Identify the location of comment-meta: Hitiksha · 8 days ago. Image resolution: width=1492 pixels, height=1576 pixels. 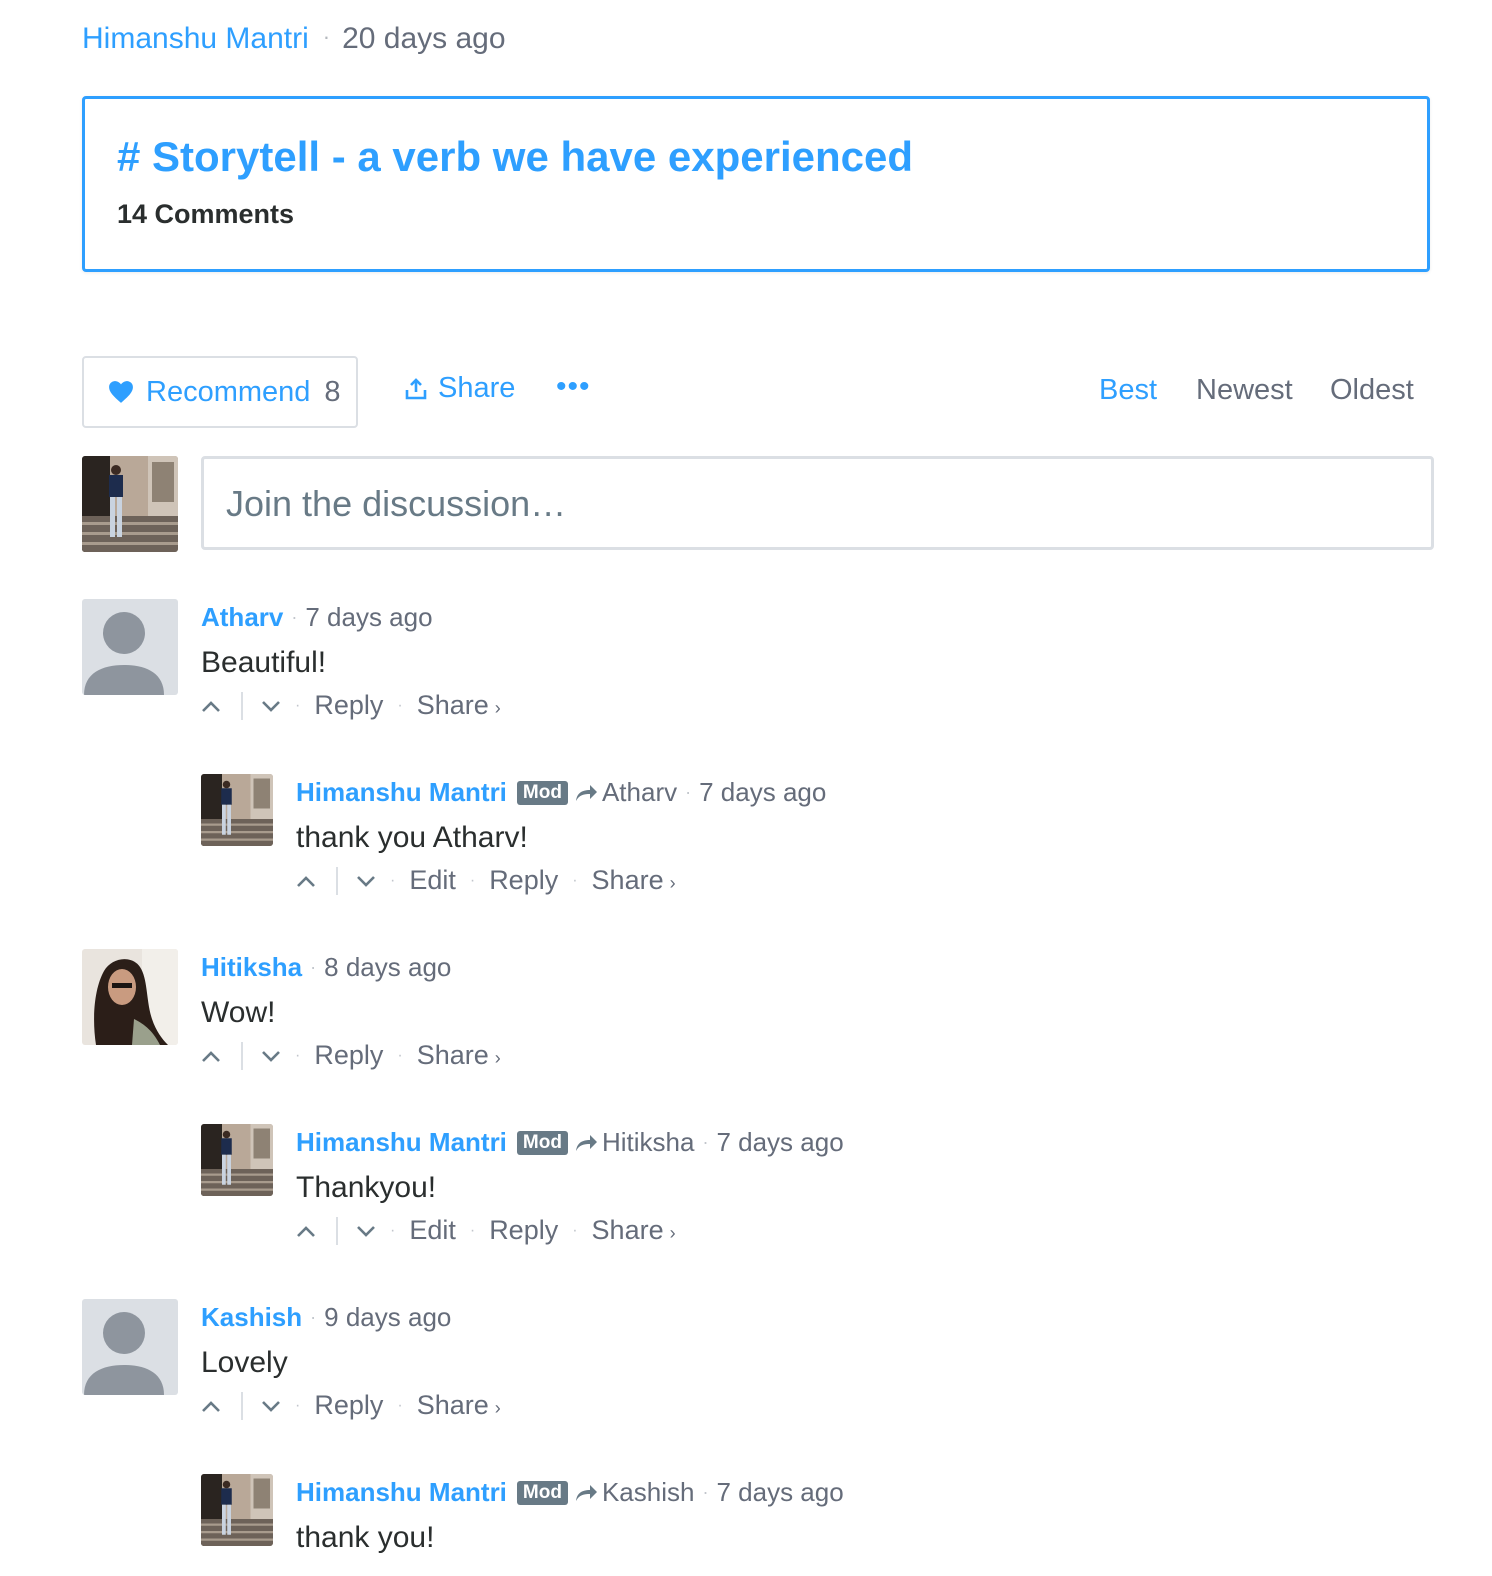
(326, 967).